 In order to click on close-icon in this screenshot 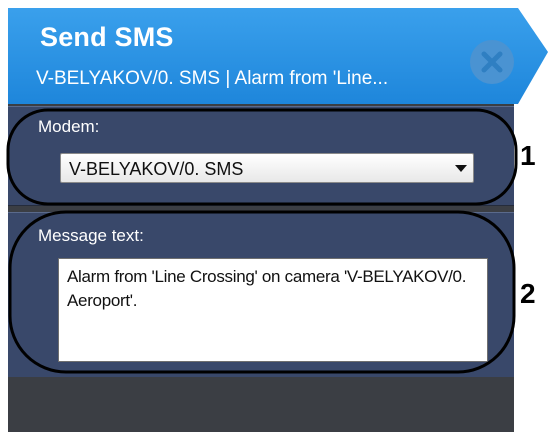, I will do `click(492, 62)`.